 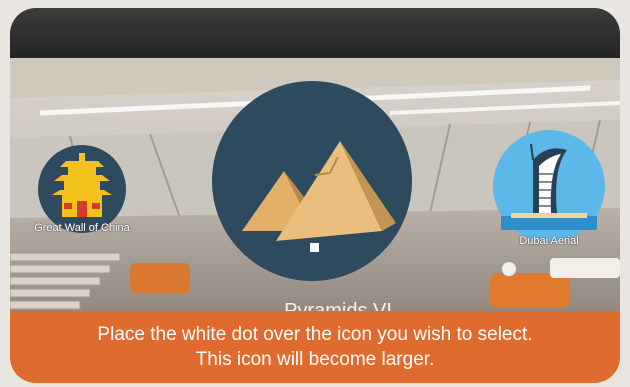 I want to click on gaze-cursor-dot, so click(x=314, y=247).